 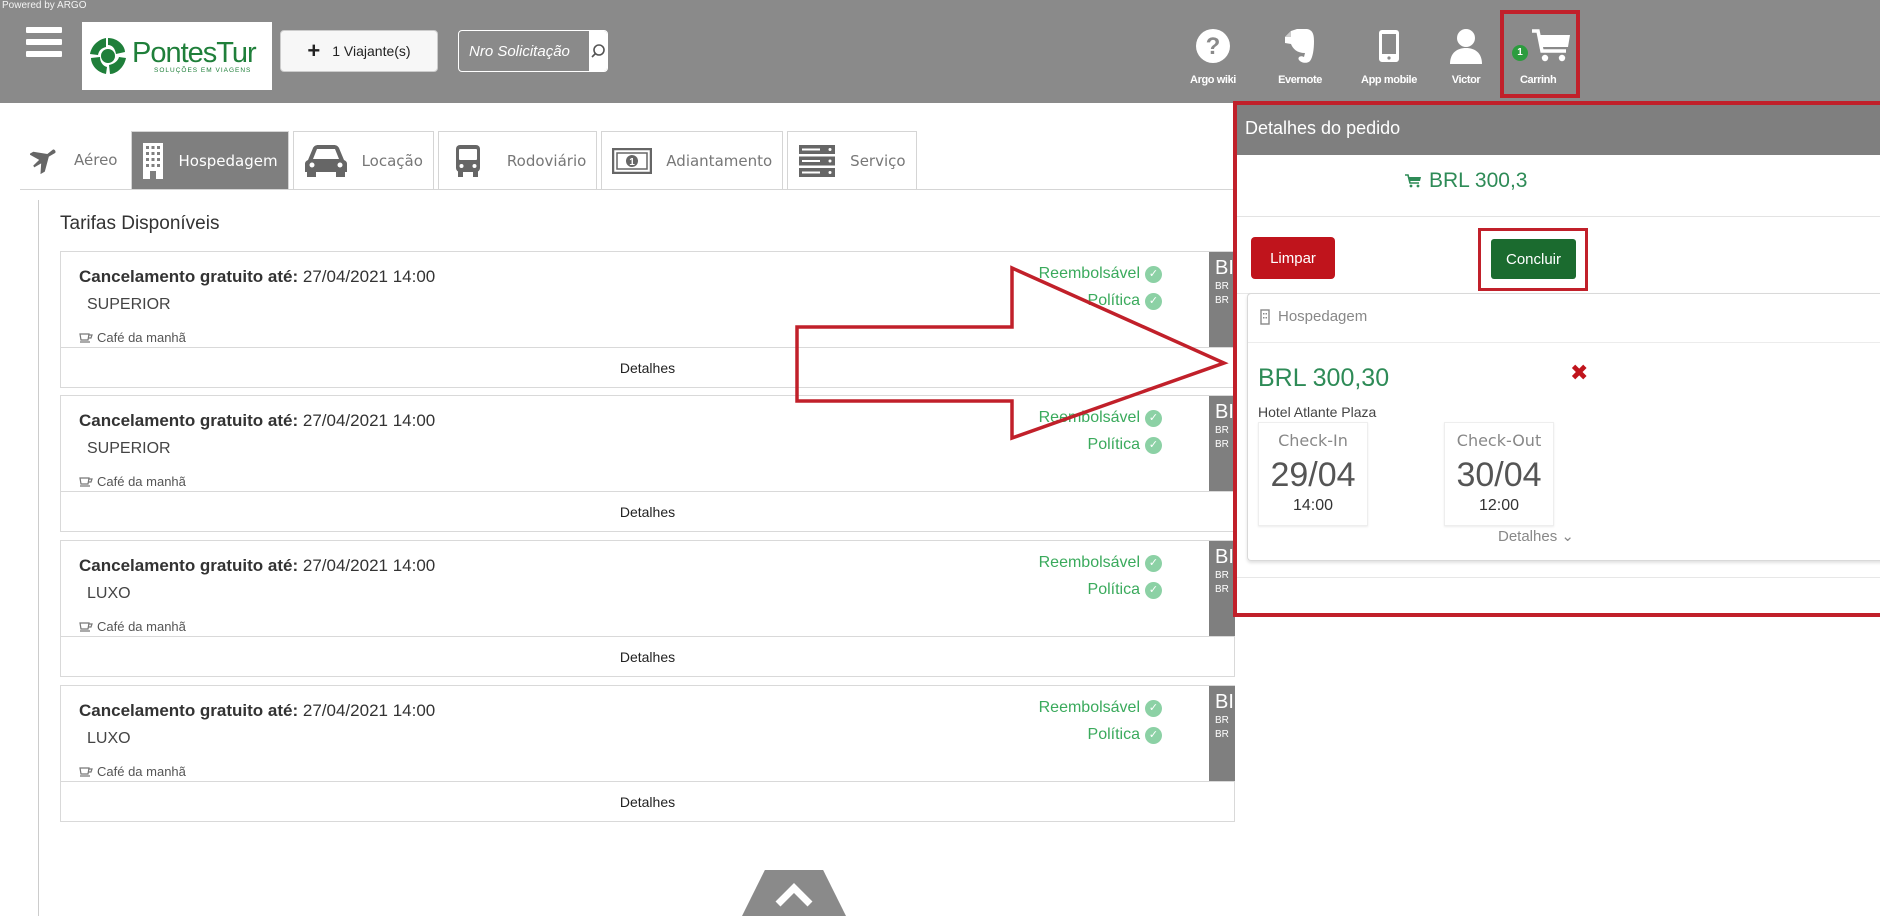 I want to click on available-rates-title: Tarifas Disponíveis, so click(x=140, y=223).